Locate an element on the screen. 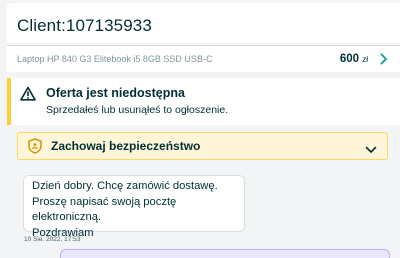 This screenshot has height=258, width=400. chevron-right-icon is located at coordinates (385, 59).